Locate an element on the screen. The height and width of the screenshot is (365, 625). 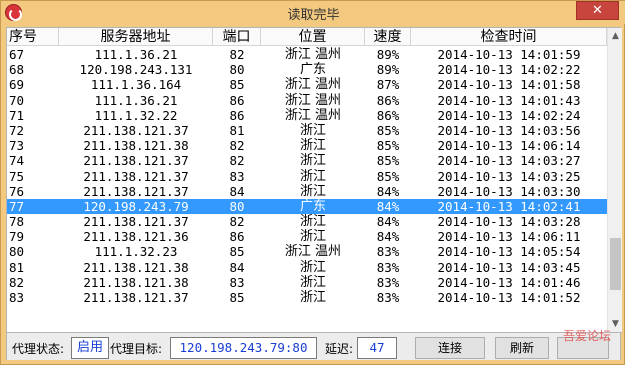
proxy-state-field: 启用 is located at coordinates (90, 348).